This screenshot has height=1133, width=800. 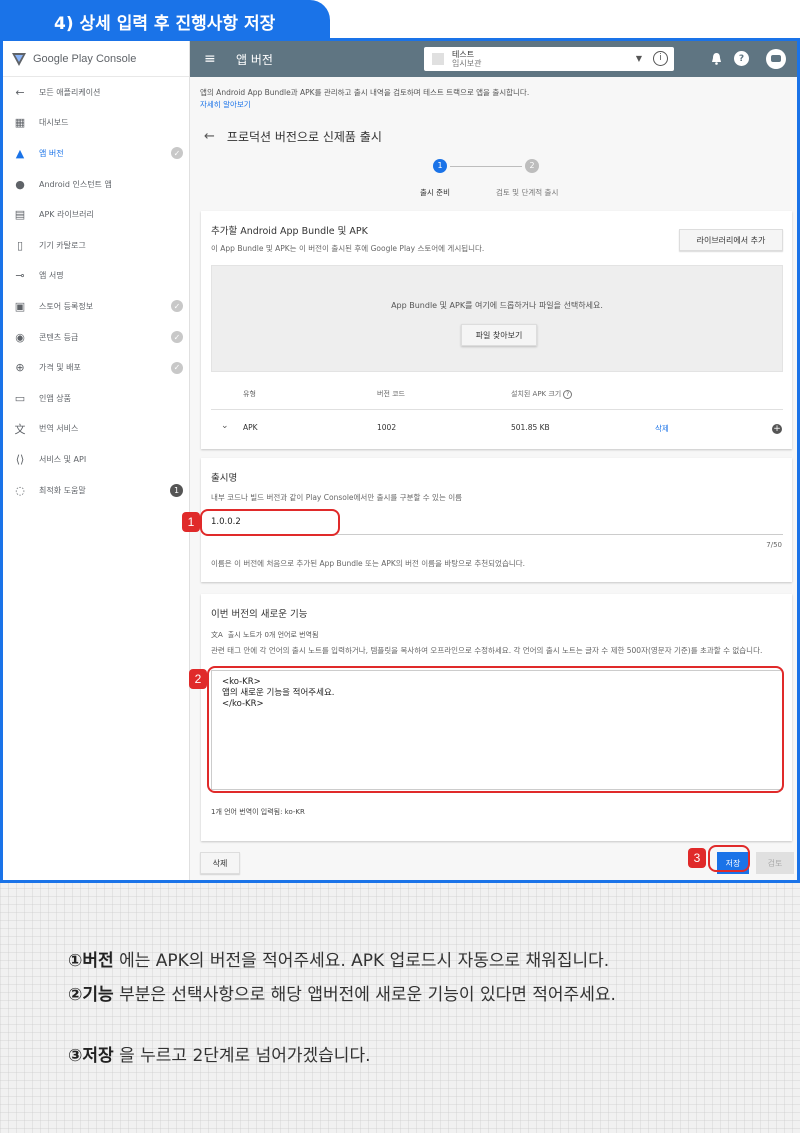 What do you see at coordinates (96, 337) in the screenshot?
I see `sidebar-item-8: ◉ 콘텐츠 등급 ✓` at bounding box center [96, 337].